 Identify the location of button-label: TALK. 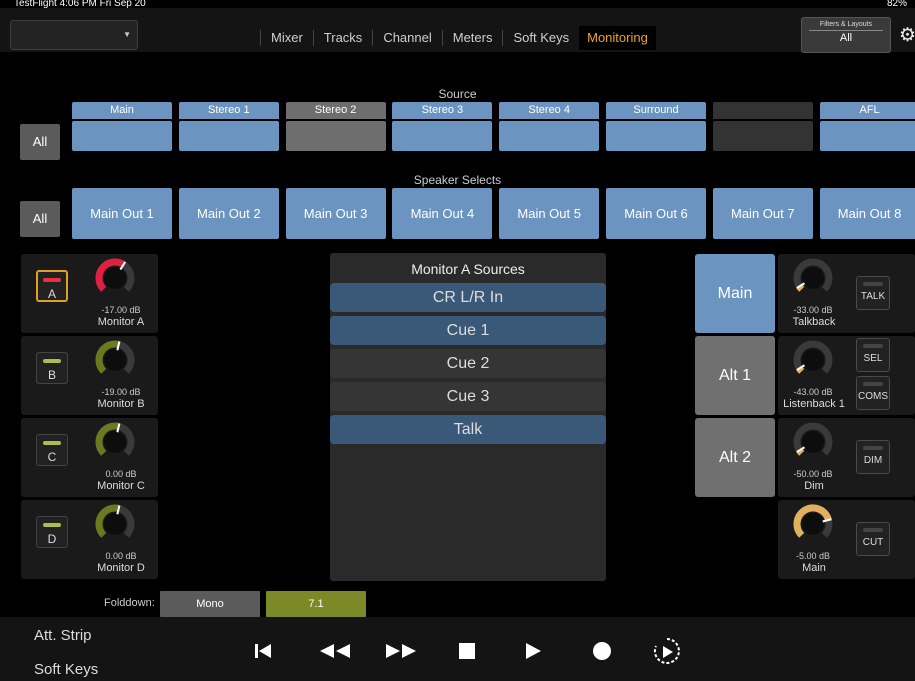
(873, 296).